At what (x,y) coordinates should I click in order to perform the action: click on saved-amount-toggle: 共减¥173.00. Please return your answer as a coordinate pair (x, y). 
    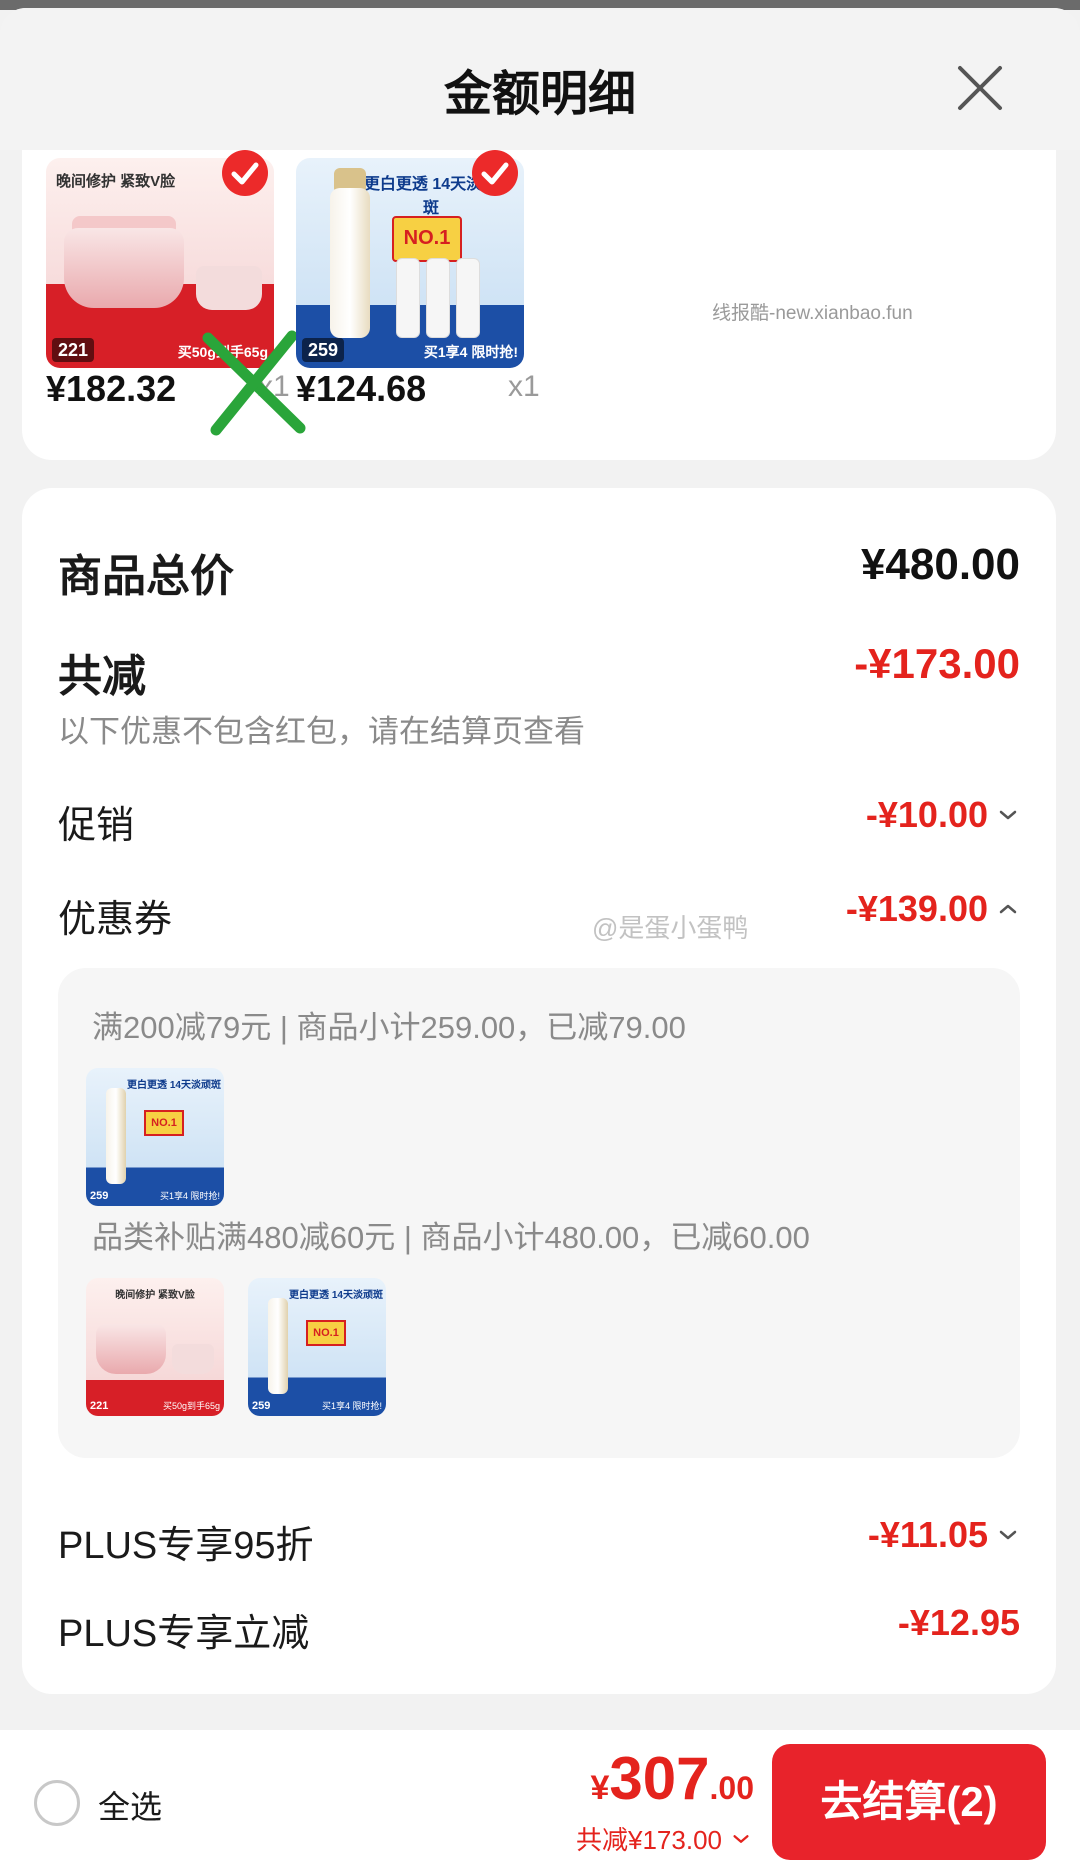
    Looking at the image, I should click on (664, 1838).